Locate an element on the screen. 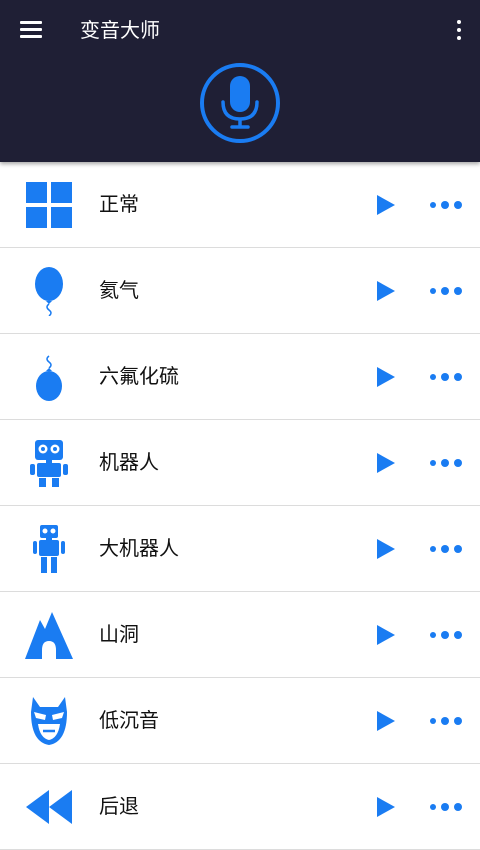 This screenshot has width=480, height=850. effect-label: 低沉音 is located at coordinates (129, 720).